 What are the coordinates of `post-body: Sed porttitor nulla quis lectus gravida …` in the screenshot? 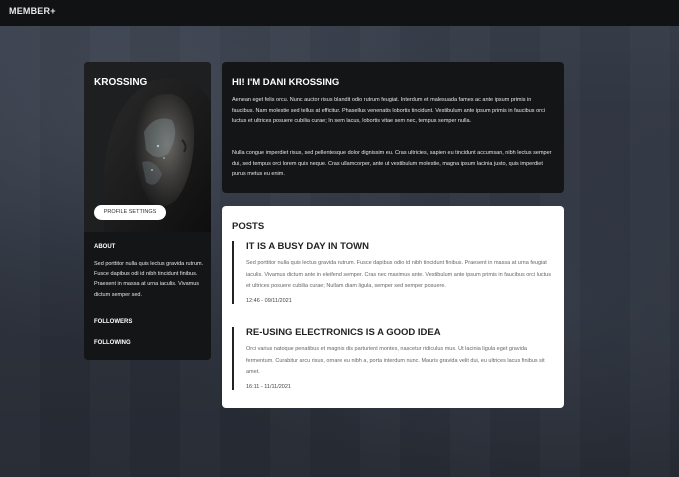 It's located at (398, 274).